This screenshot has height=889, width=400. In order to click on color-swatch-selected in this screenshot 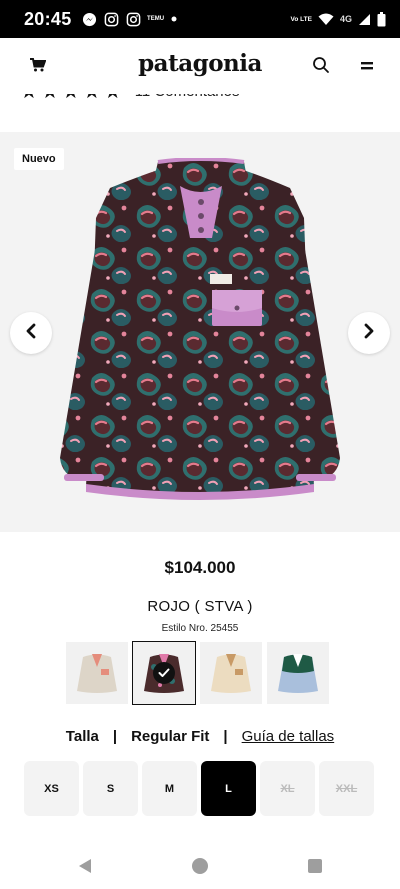, I will do `click(164, 673)`.